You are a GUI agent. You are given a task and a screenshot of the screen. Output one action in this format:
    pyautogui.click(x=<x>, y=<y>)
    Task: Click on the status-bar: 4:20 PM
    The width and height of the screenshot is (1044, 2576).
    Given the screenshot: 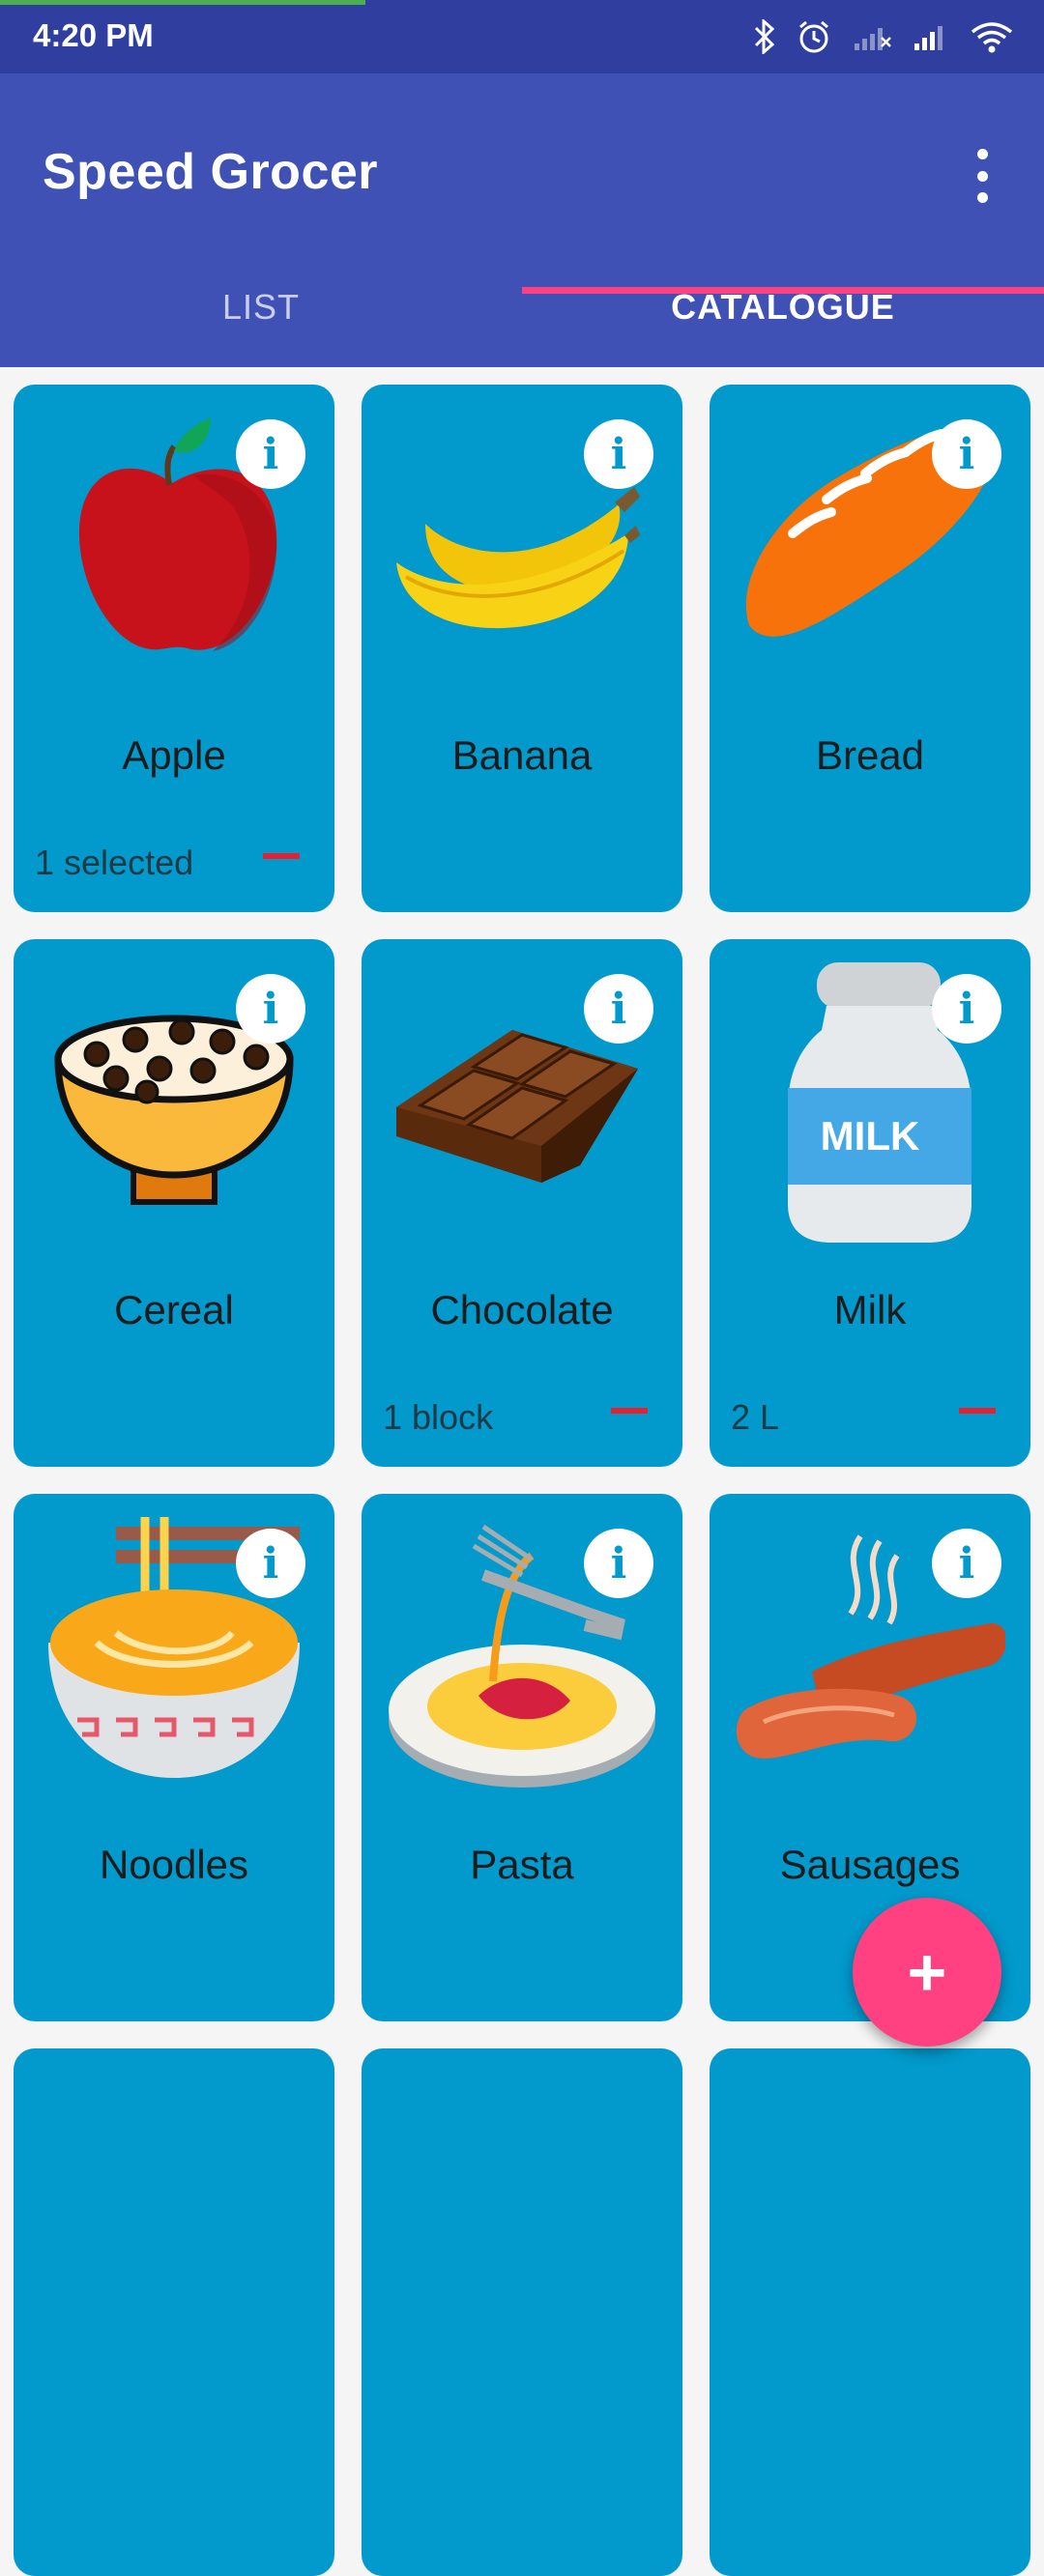 What is the action you would take?
    pyautogui.click(x=522, y=37)
    